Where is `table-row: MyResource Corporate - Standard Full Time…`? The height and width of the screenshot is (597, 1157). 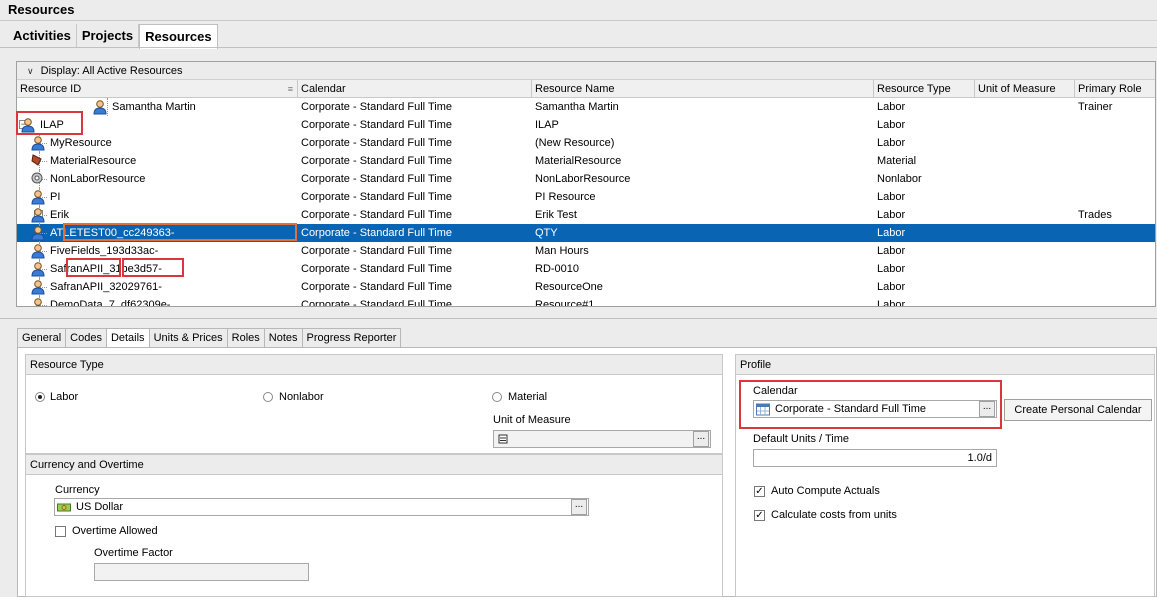 table-row: MyResource Corporate - Standard Full Time… is located at coordinates (586, 143).